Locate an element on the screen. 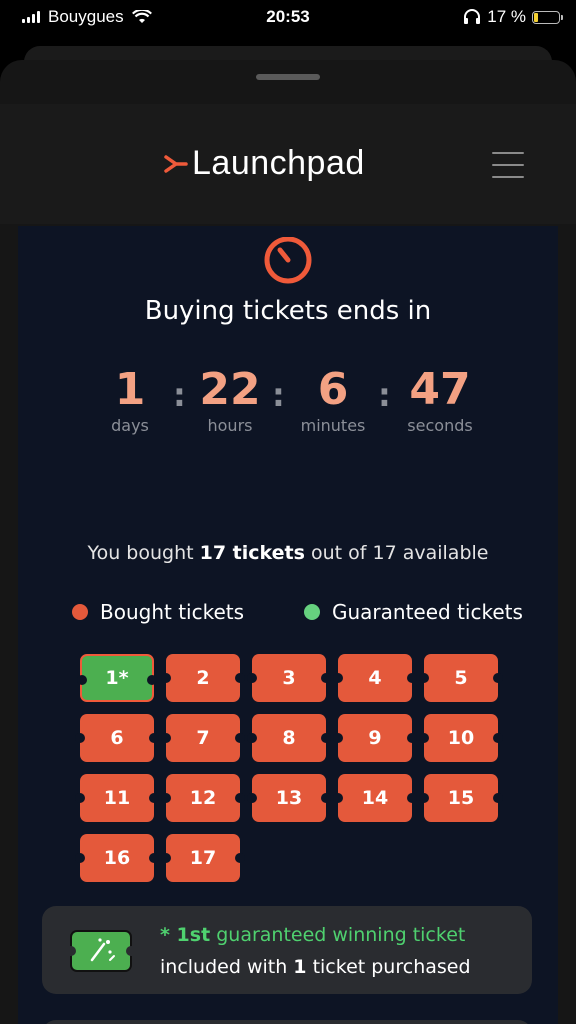 The height and width of the screenshot is (1024, 576). ticket: 4 is located at coordinates (375, 678).